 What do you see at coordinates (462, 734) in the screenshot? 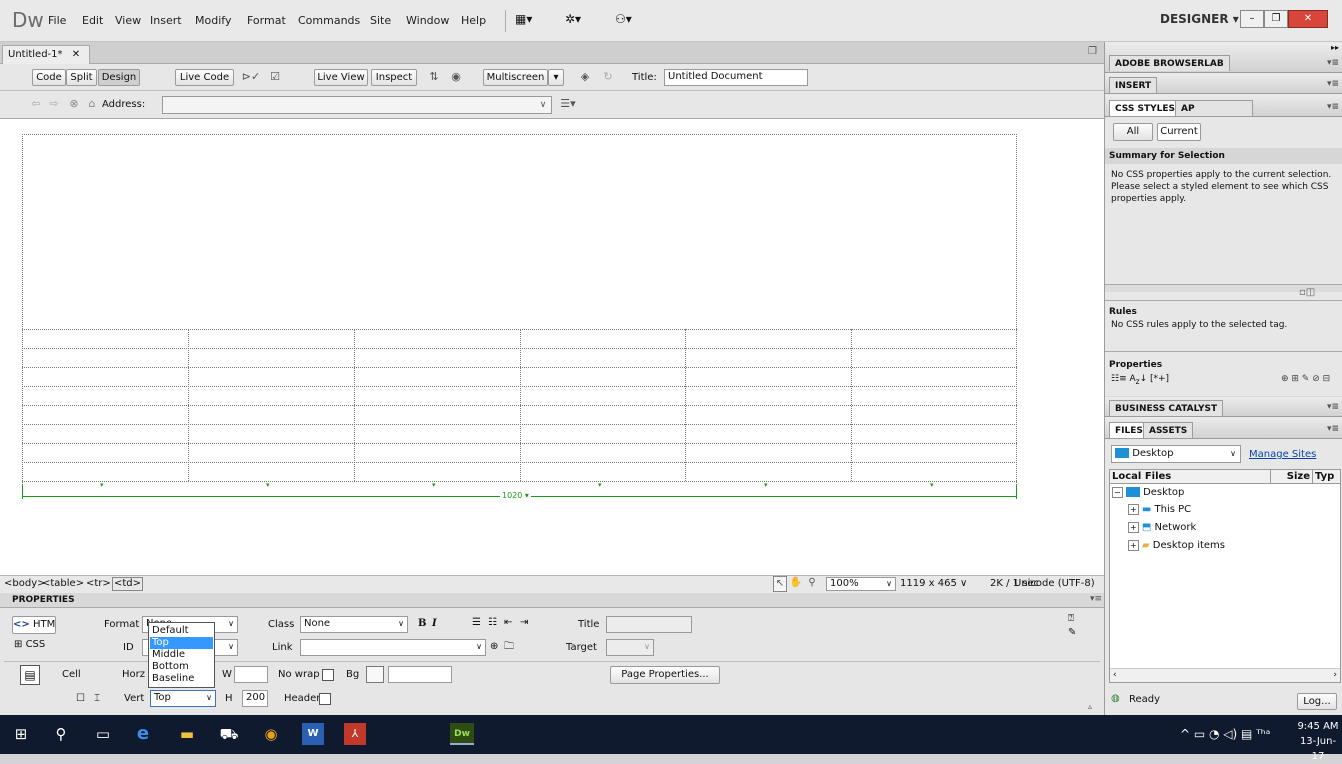
I see `dreamweaver-taskbar-icon: Dw` at bounding box center [462, 734].